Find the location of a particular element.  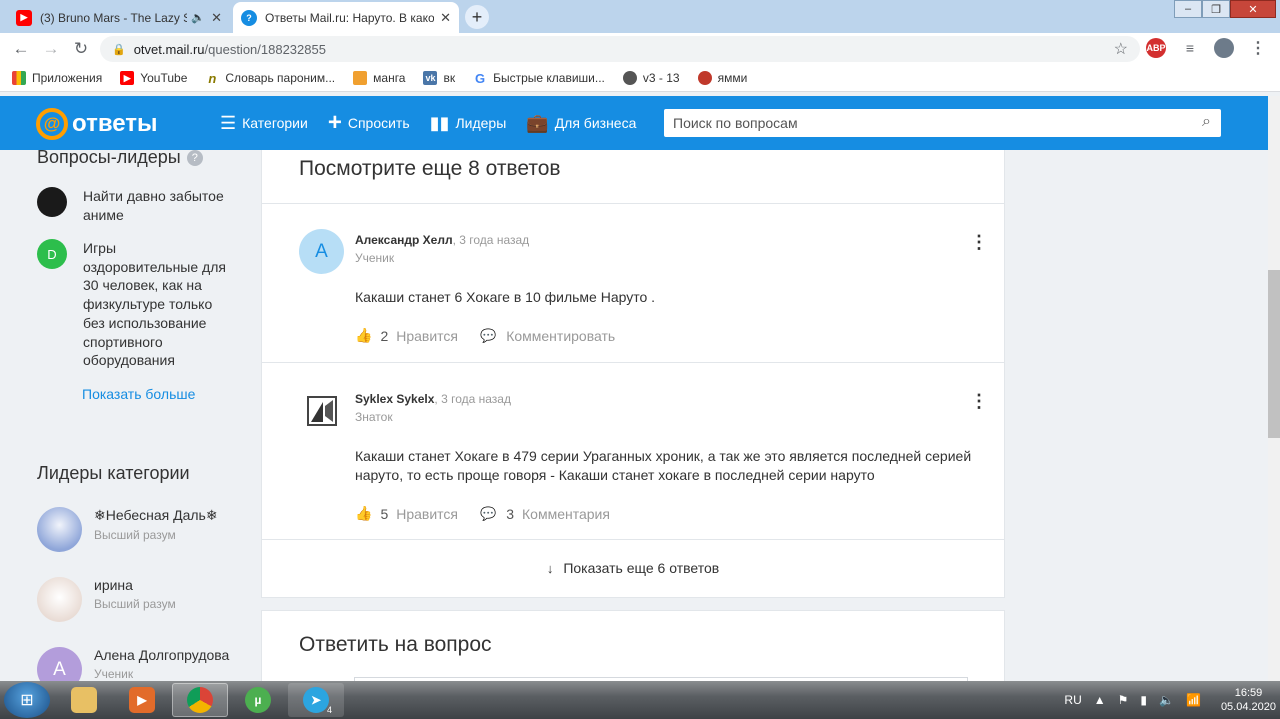

show-hidden-icon: ▲ is located at coordinates (1100, 700).